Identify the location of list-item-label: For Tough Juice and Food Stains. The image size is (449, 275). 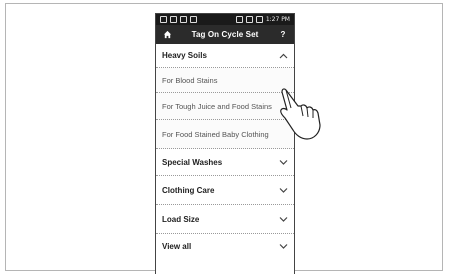
(217, 106).